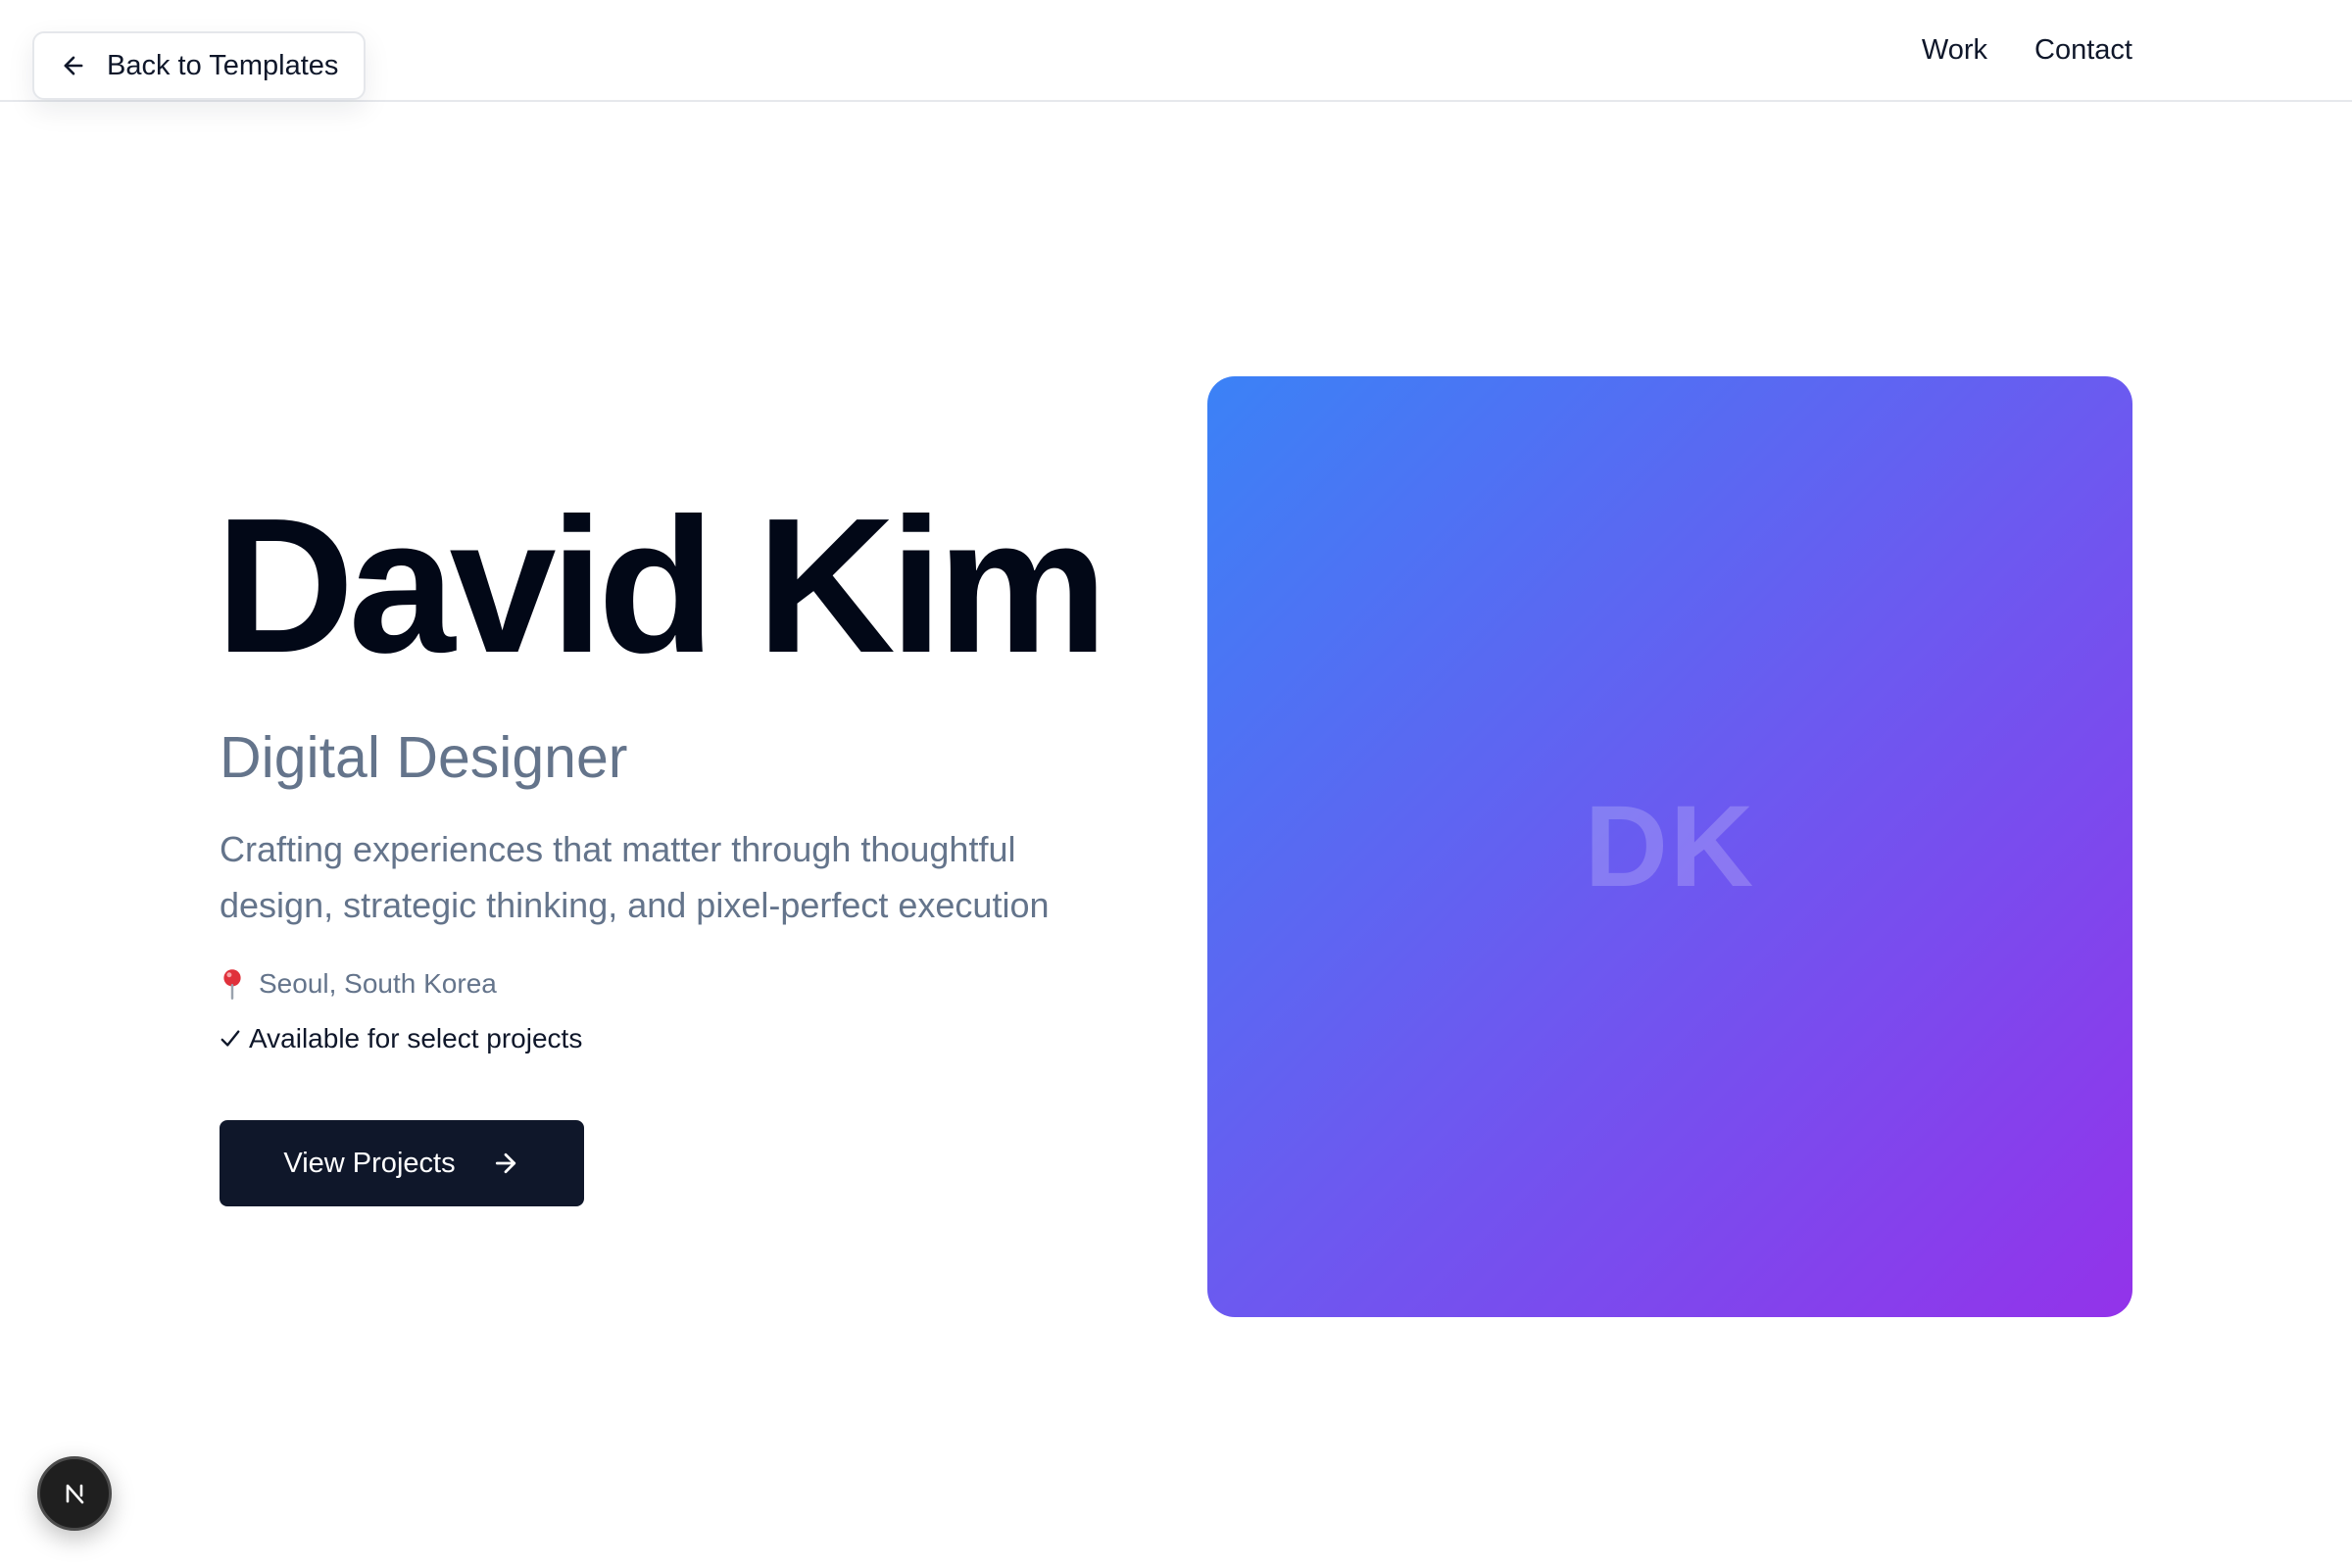 The width and height of the screenshot is (2352, 1568). Describe the element at coordinates (223, 65) in the screenshot. I see `back-to-templates-label: Back to Templates` at that location.